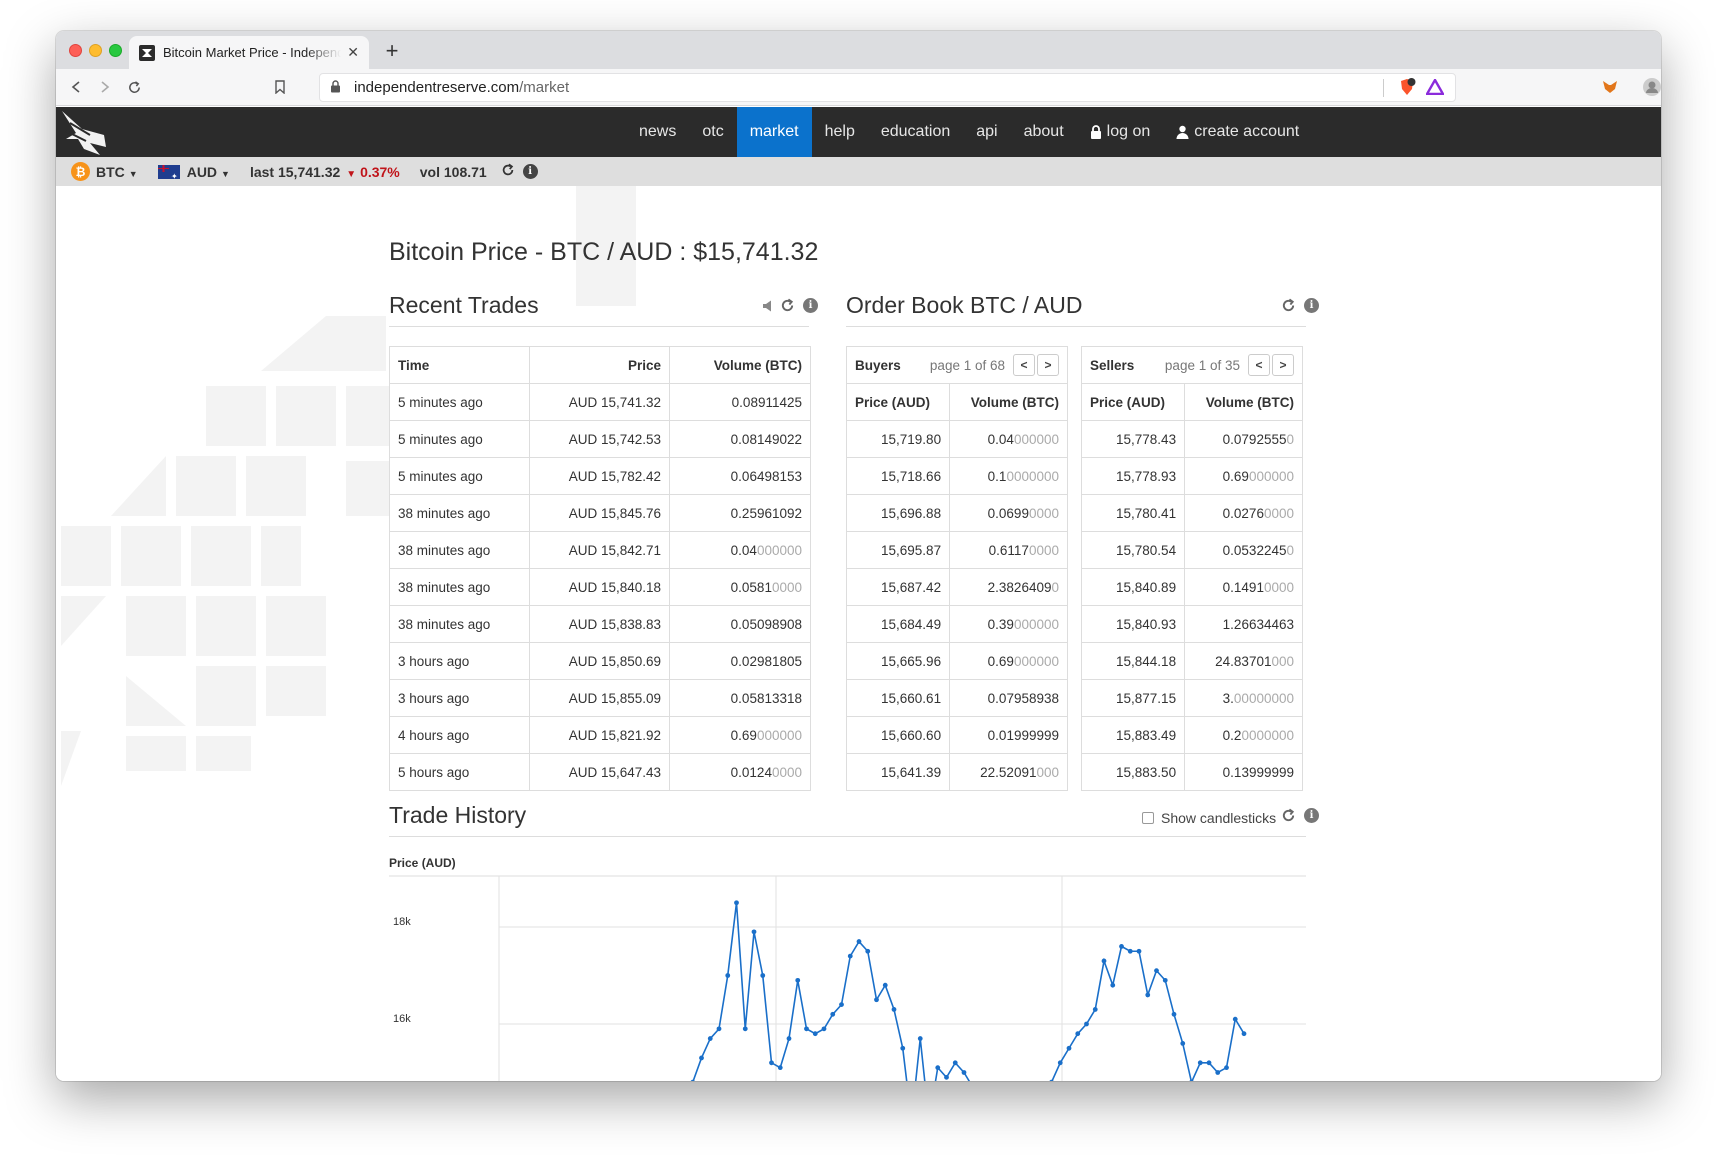 This screenshot has width=1716, height=1161. What do you see at coordinates (898, 513) in the screenshot?
I see `bid-price: 15,696.88` at bounding box center [898, 513].